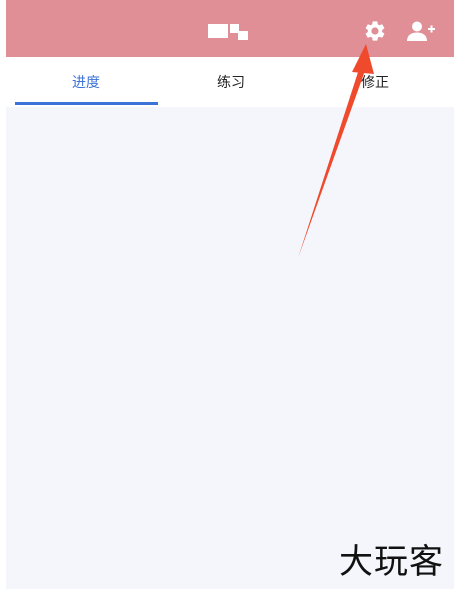  I want to click on settings-button, so click(375, 31).